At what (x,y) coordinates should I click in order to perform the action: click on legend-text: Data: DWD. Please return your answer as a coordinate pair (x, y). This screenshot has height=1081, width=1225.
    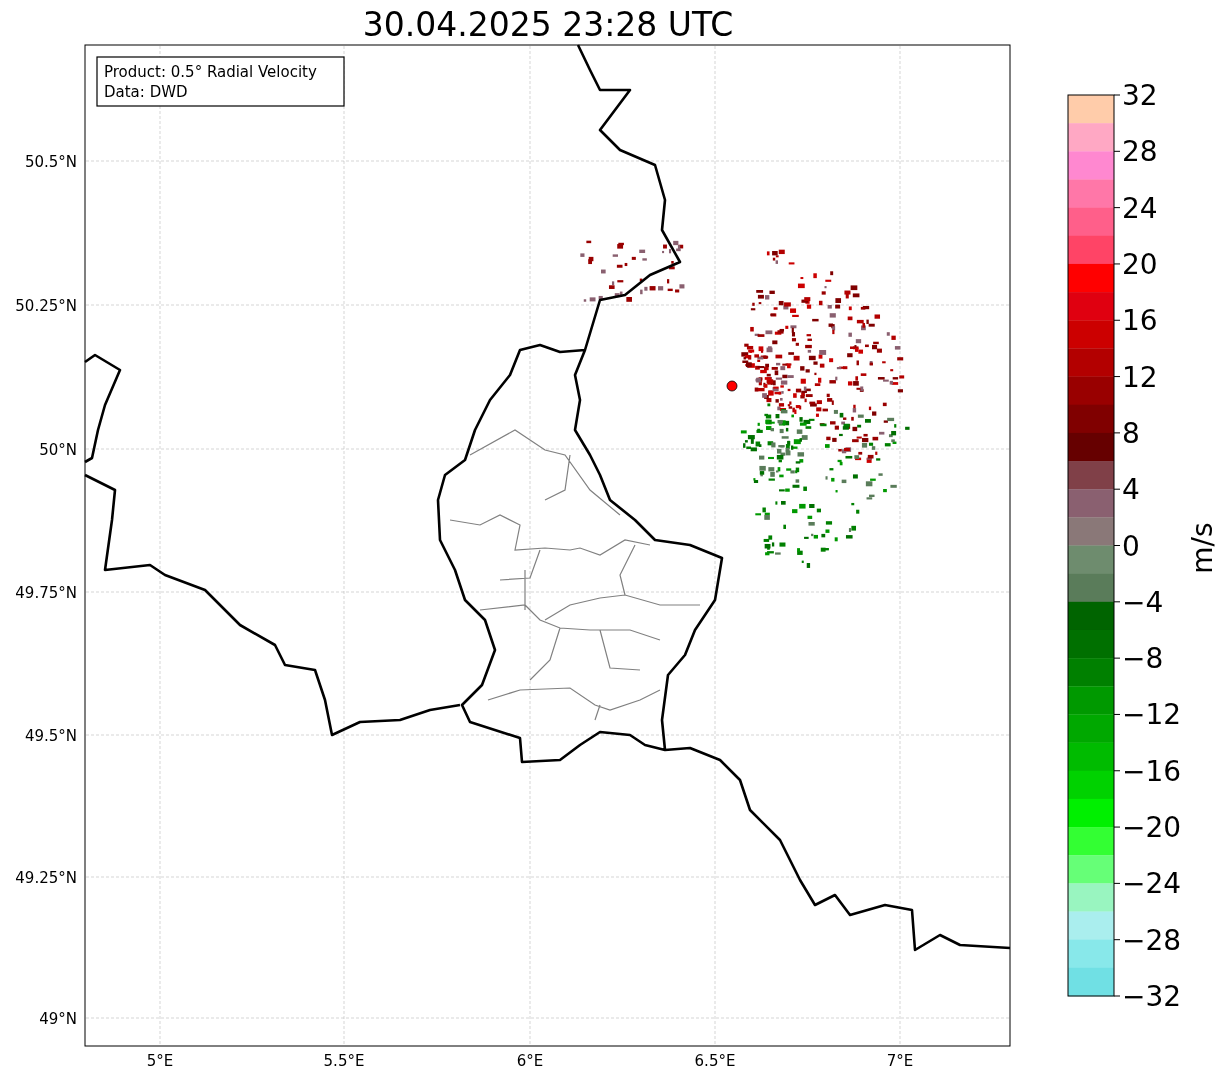
    Looking at the image, I should click on (146, 92).